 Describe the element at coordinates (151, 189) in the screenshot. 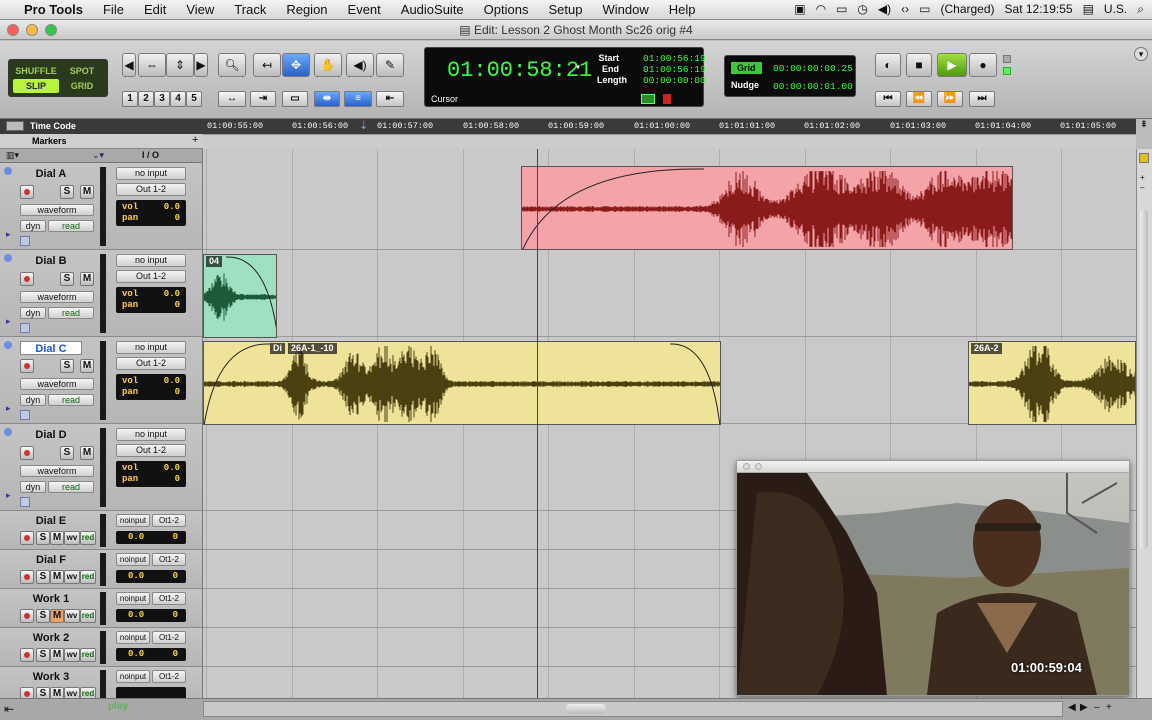

I see `output-selector: Out 1-2` at that location.